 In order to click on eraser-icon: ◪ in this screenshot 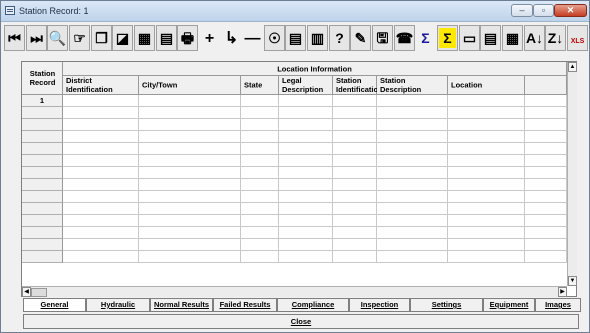, I will do `click(122, 38)`.